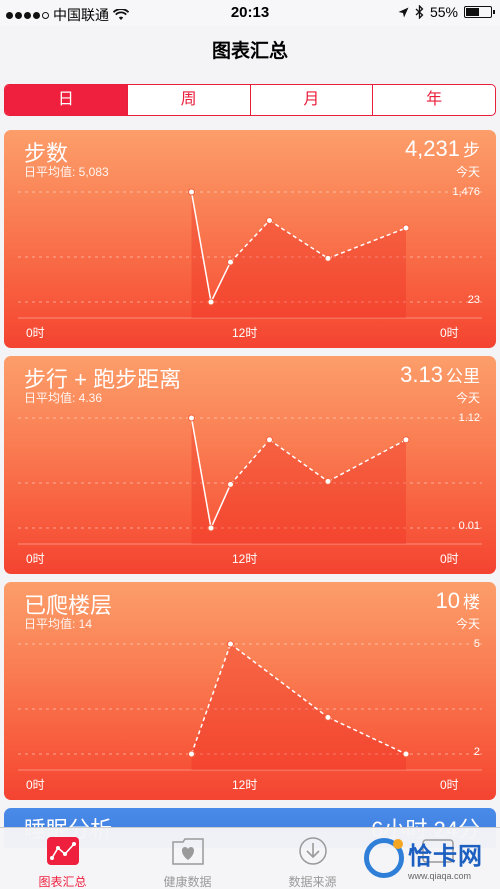  What do you see at coordinates (249, 51) in the screenshot?
I see `page-title: 图表汇总` at bounding box center [249, 51].